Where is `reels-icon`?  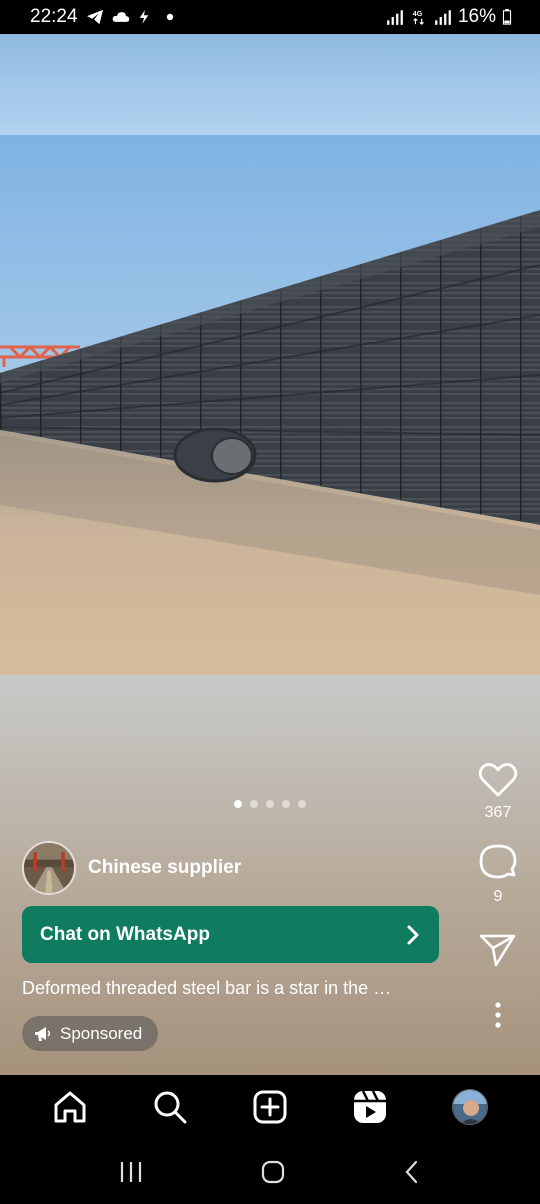
reels-icon is located at coordinates (370, 1106).